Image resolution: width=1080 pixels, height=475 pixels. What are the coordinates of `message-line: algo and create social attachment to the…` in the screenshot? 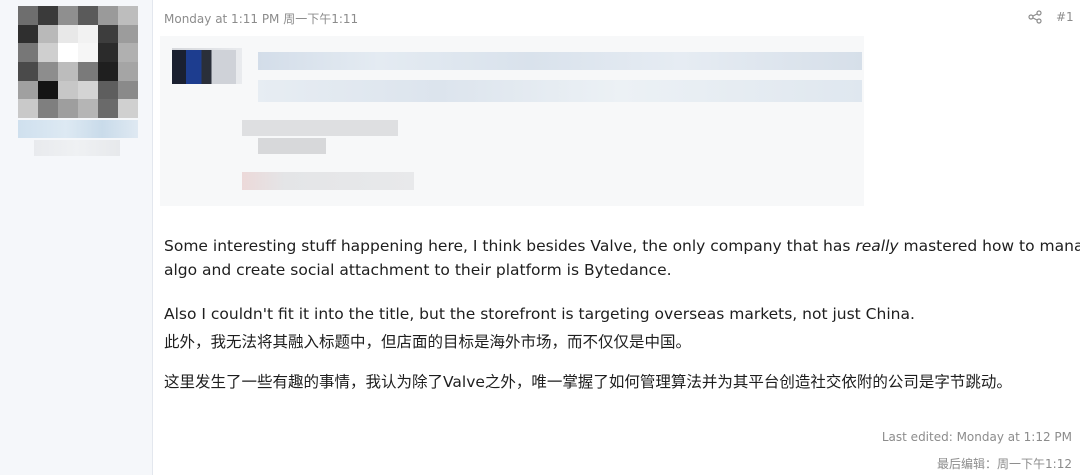 It's located at (418, 270).